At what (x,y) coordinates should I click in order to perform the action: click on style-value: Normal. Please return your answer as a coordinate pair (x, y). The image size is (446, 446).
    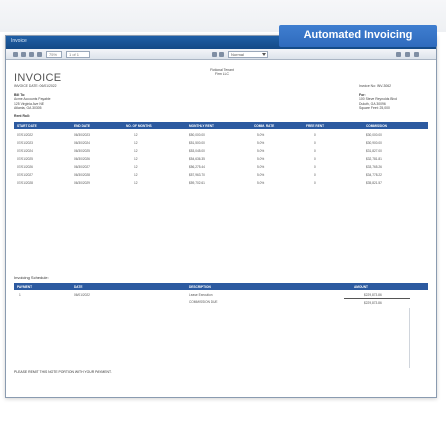
    Looking at the image, I should click on (237, 54).